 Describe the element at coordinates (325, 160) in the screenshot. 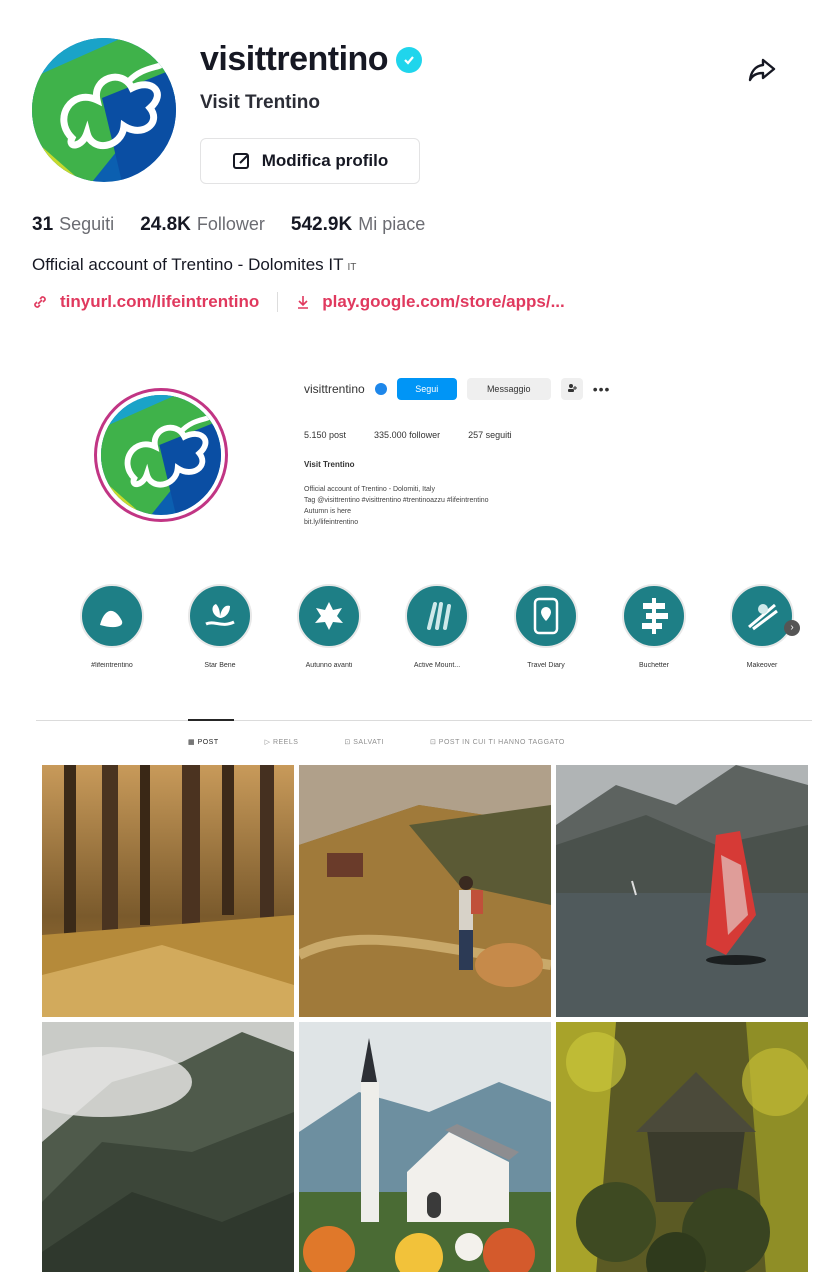

I see `edit-profile-label: Modifica profilo` at that location.